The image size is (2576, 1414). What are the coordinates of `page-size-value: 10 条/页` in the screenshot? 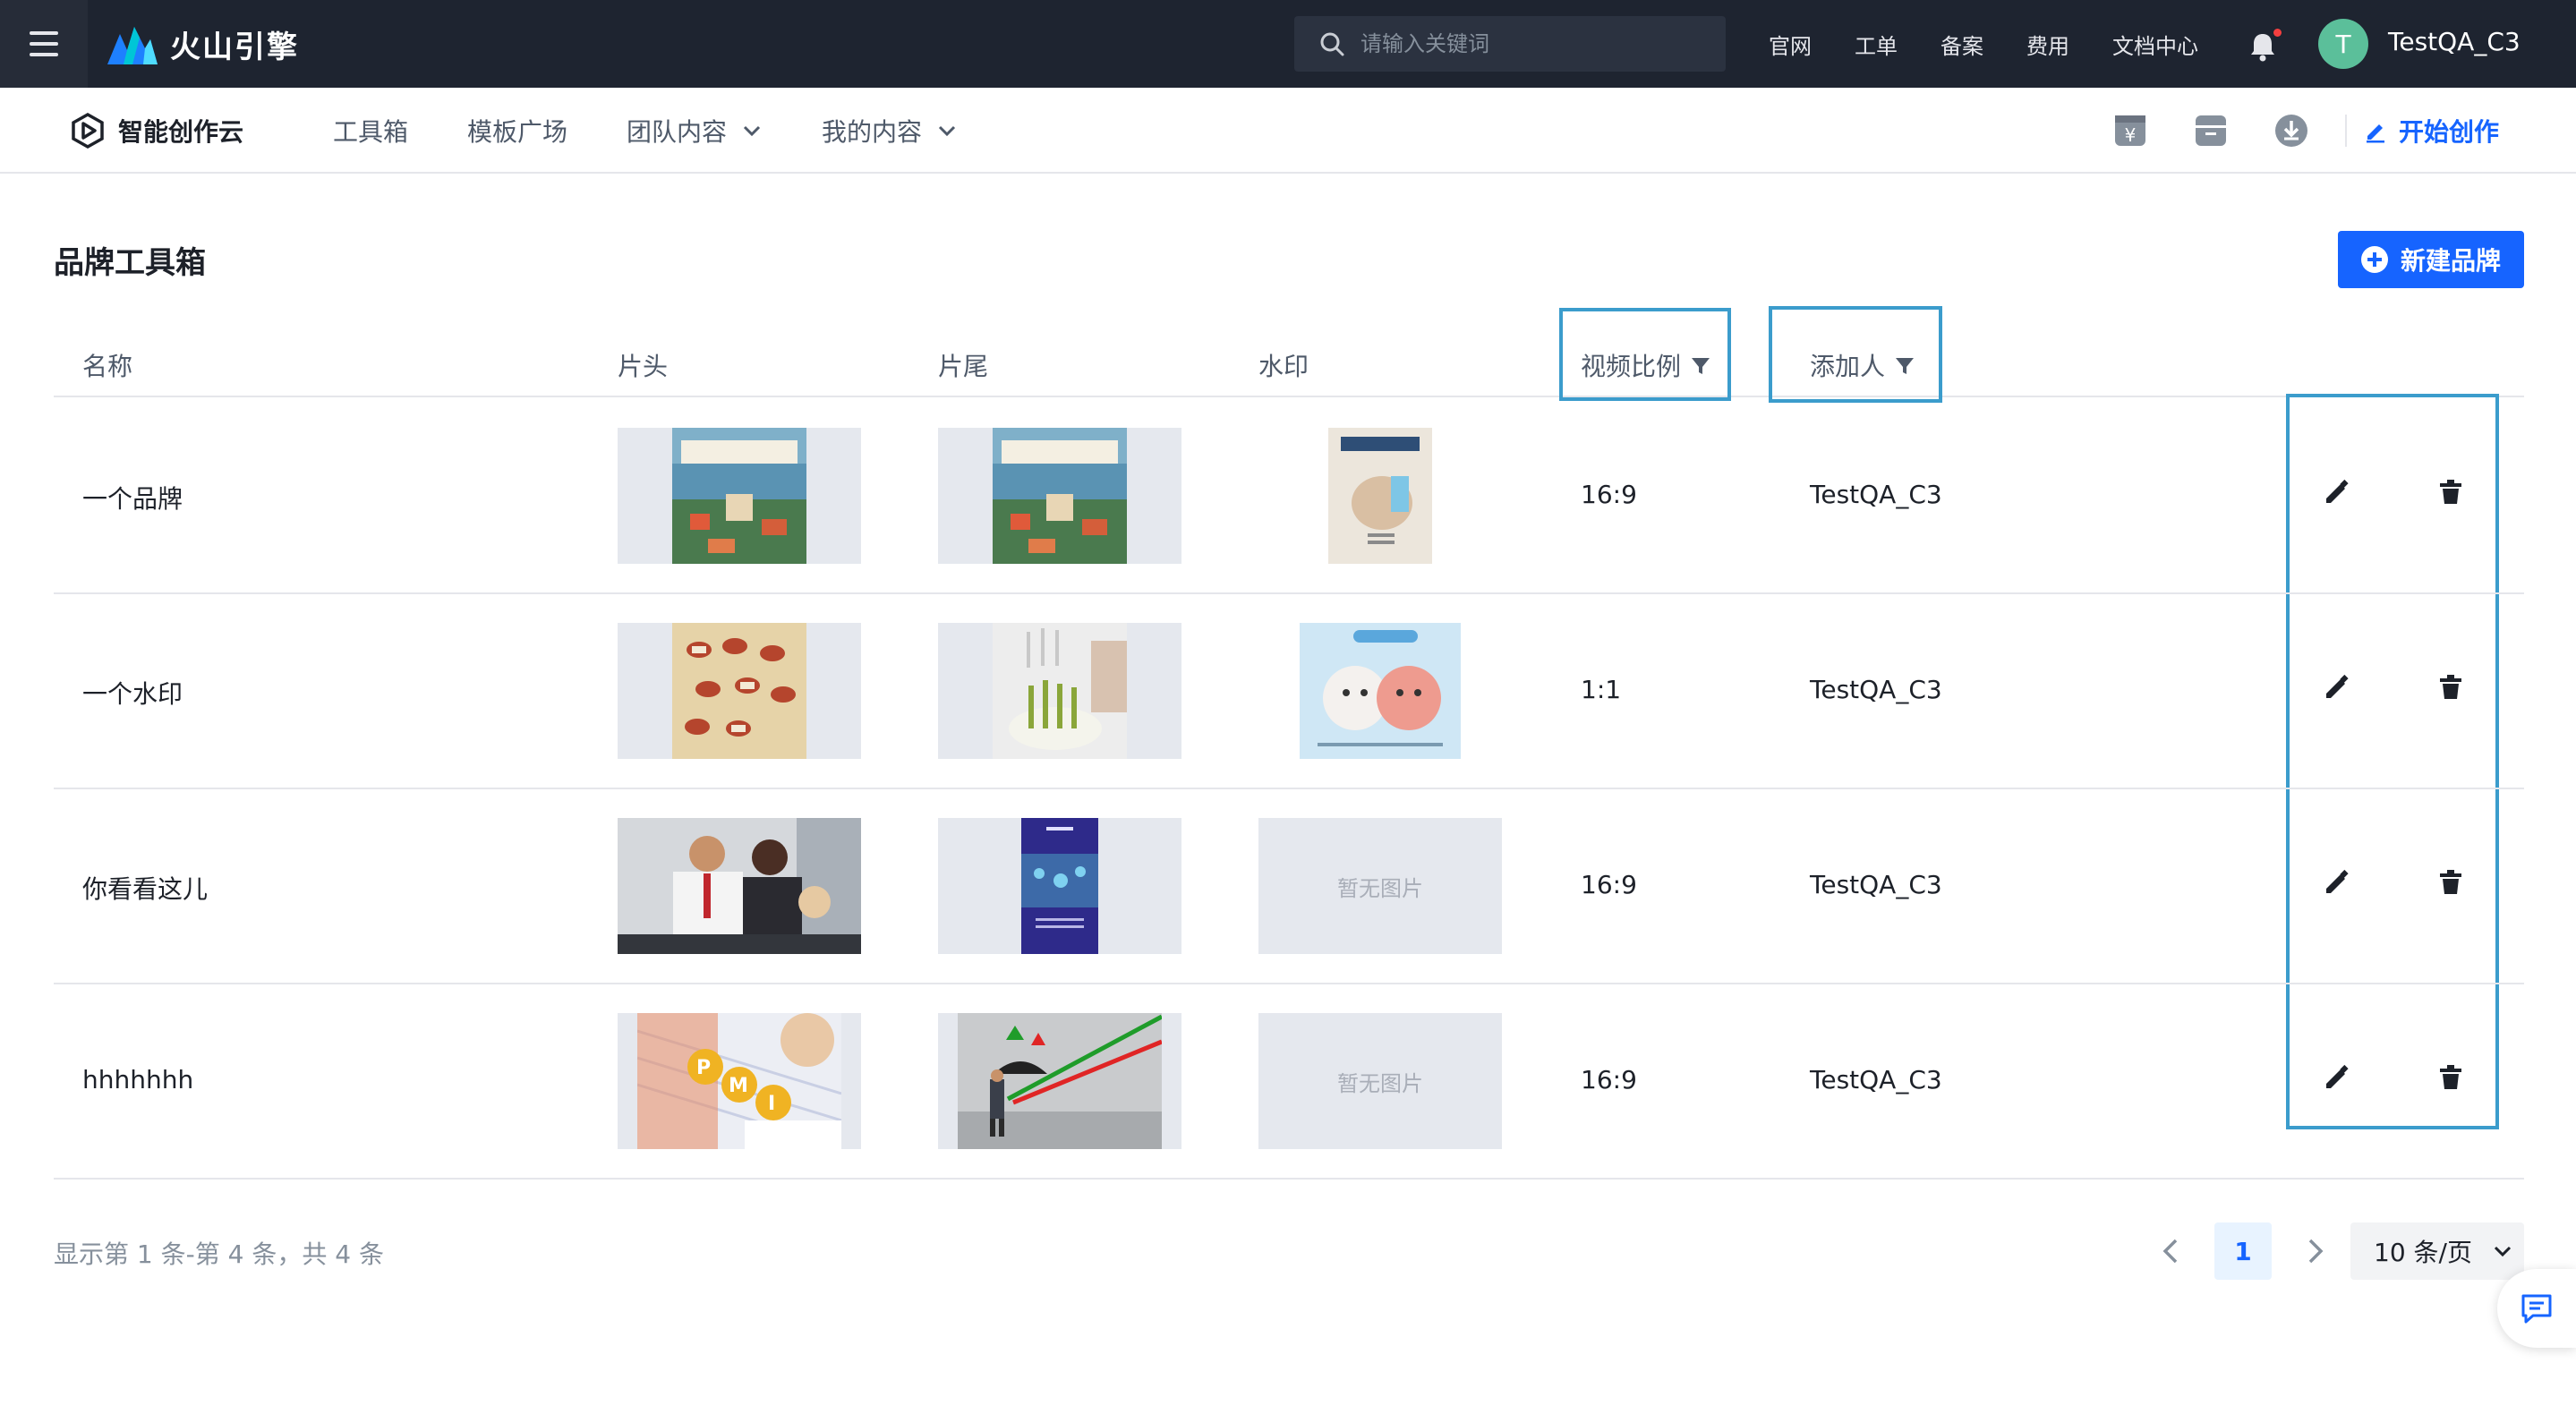 It's located at (2423, 1252).